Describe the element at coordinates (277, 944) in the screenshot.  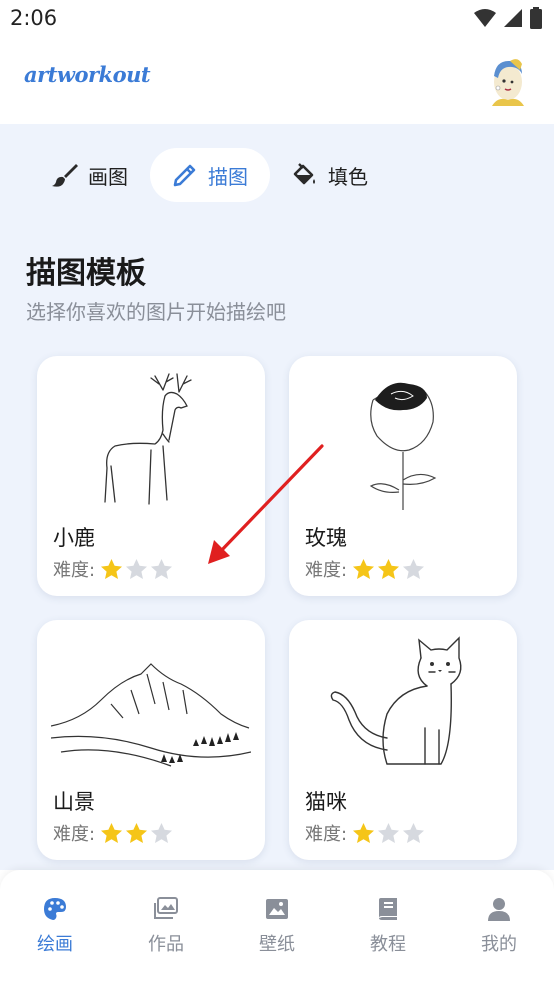
I see `nav-label-wallpaper: 壁纸` at that location.